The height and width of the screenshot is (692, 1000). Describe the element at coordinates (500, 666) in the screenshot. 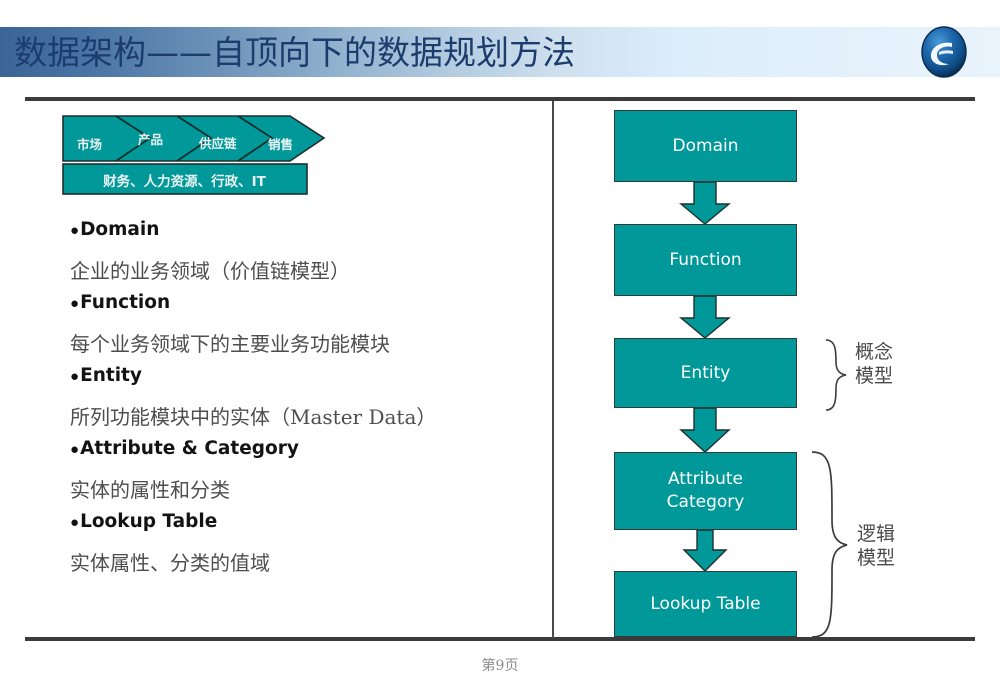

I see `footer-page-number: 第9页` at that location.